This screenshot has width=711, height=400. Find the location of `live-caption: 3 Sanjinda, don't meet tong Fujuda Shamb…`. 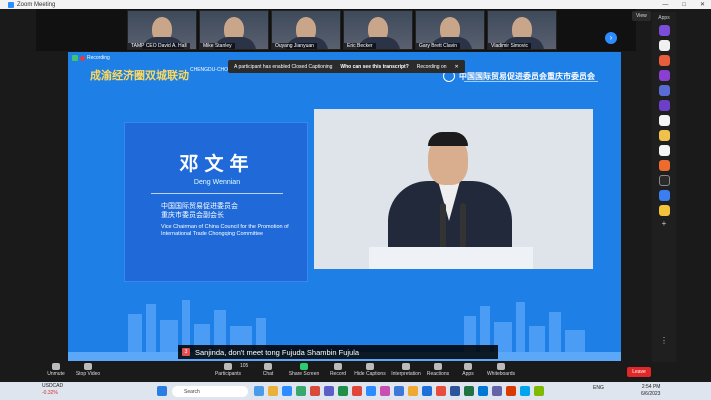

live-caption: 3 Sanjinda, don't meet tong Fujuda Shamb… is located at coordinates (338, 352).